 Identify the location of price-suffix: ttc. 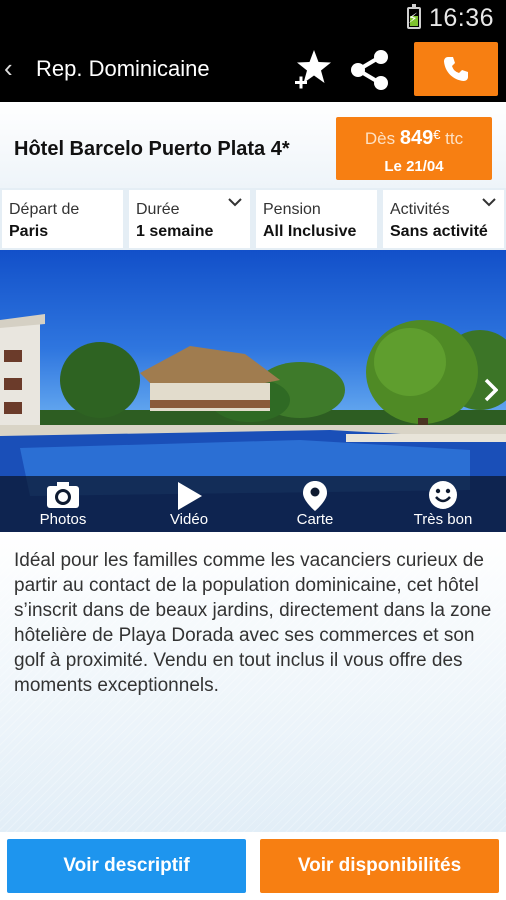
(454, 138).